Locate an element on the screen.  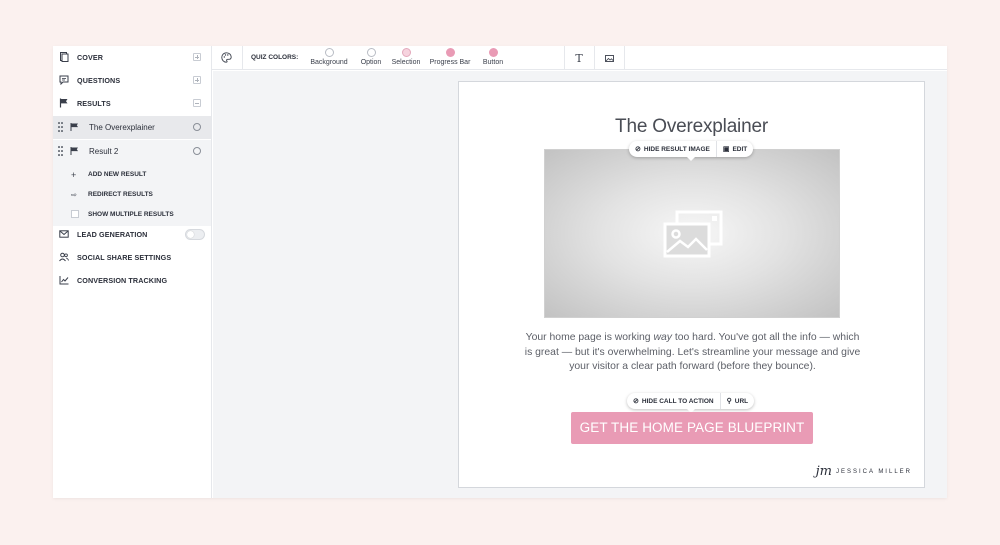
hide-result-image-label: HIDE RESULT IMAGE is located at coordinates (676, 149).